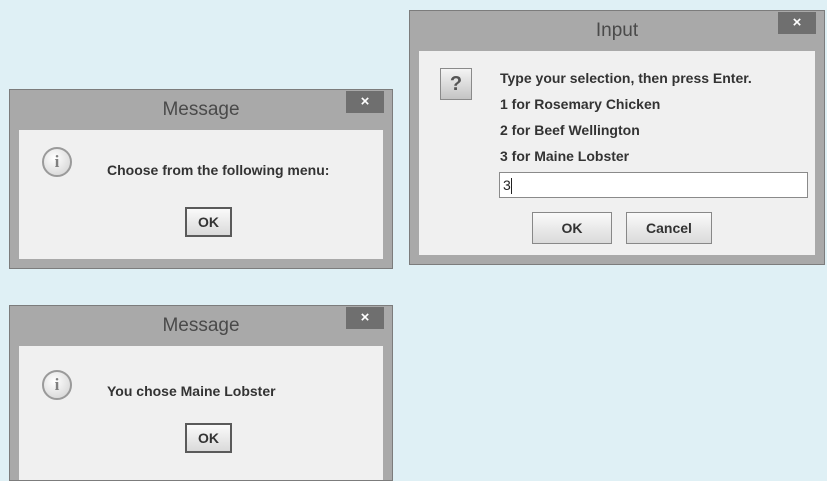 This screenshot has width=827, height=481. I want to click on dialog-body: i You chose Maine Lobster OK, so click(201, 413).